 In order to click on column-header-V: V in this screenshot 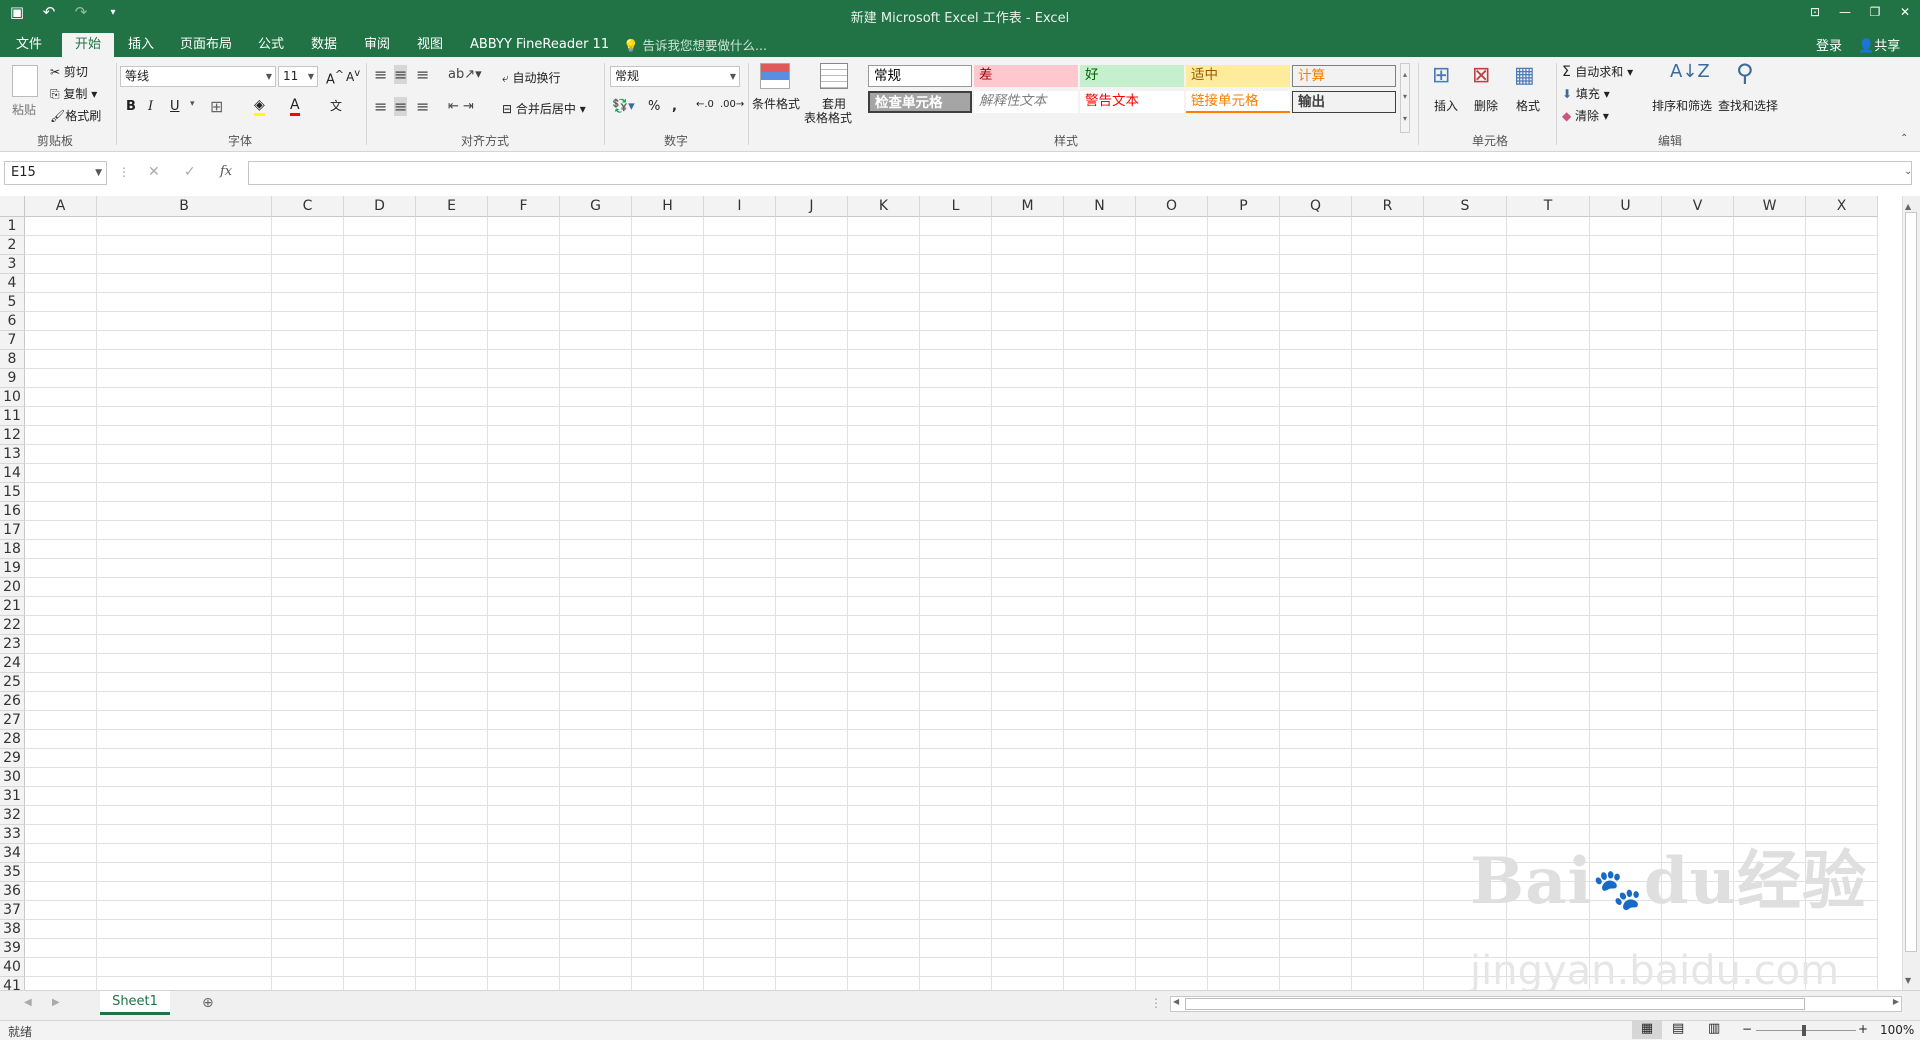, I will do `click(1698, 206)`.